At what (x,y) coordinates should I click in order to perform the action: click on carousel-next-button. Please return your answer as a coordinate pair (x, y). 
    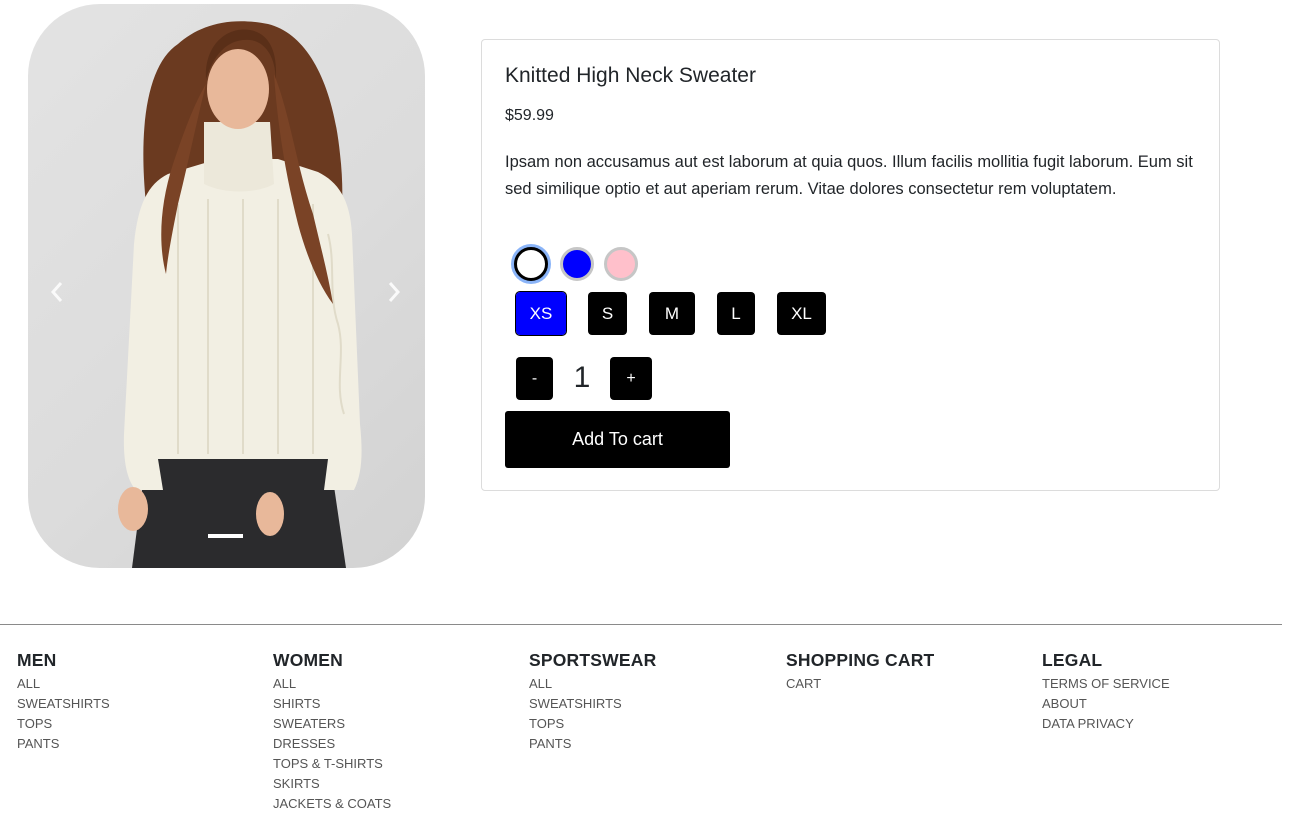
    Looking at the image, I should click on (394, 292).